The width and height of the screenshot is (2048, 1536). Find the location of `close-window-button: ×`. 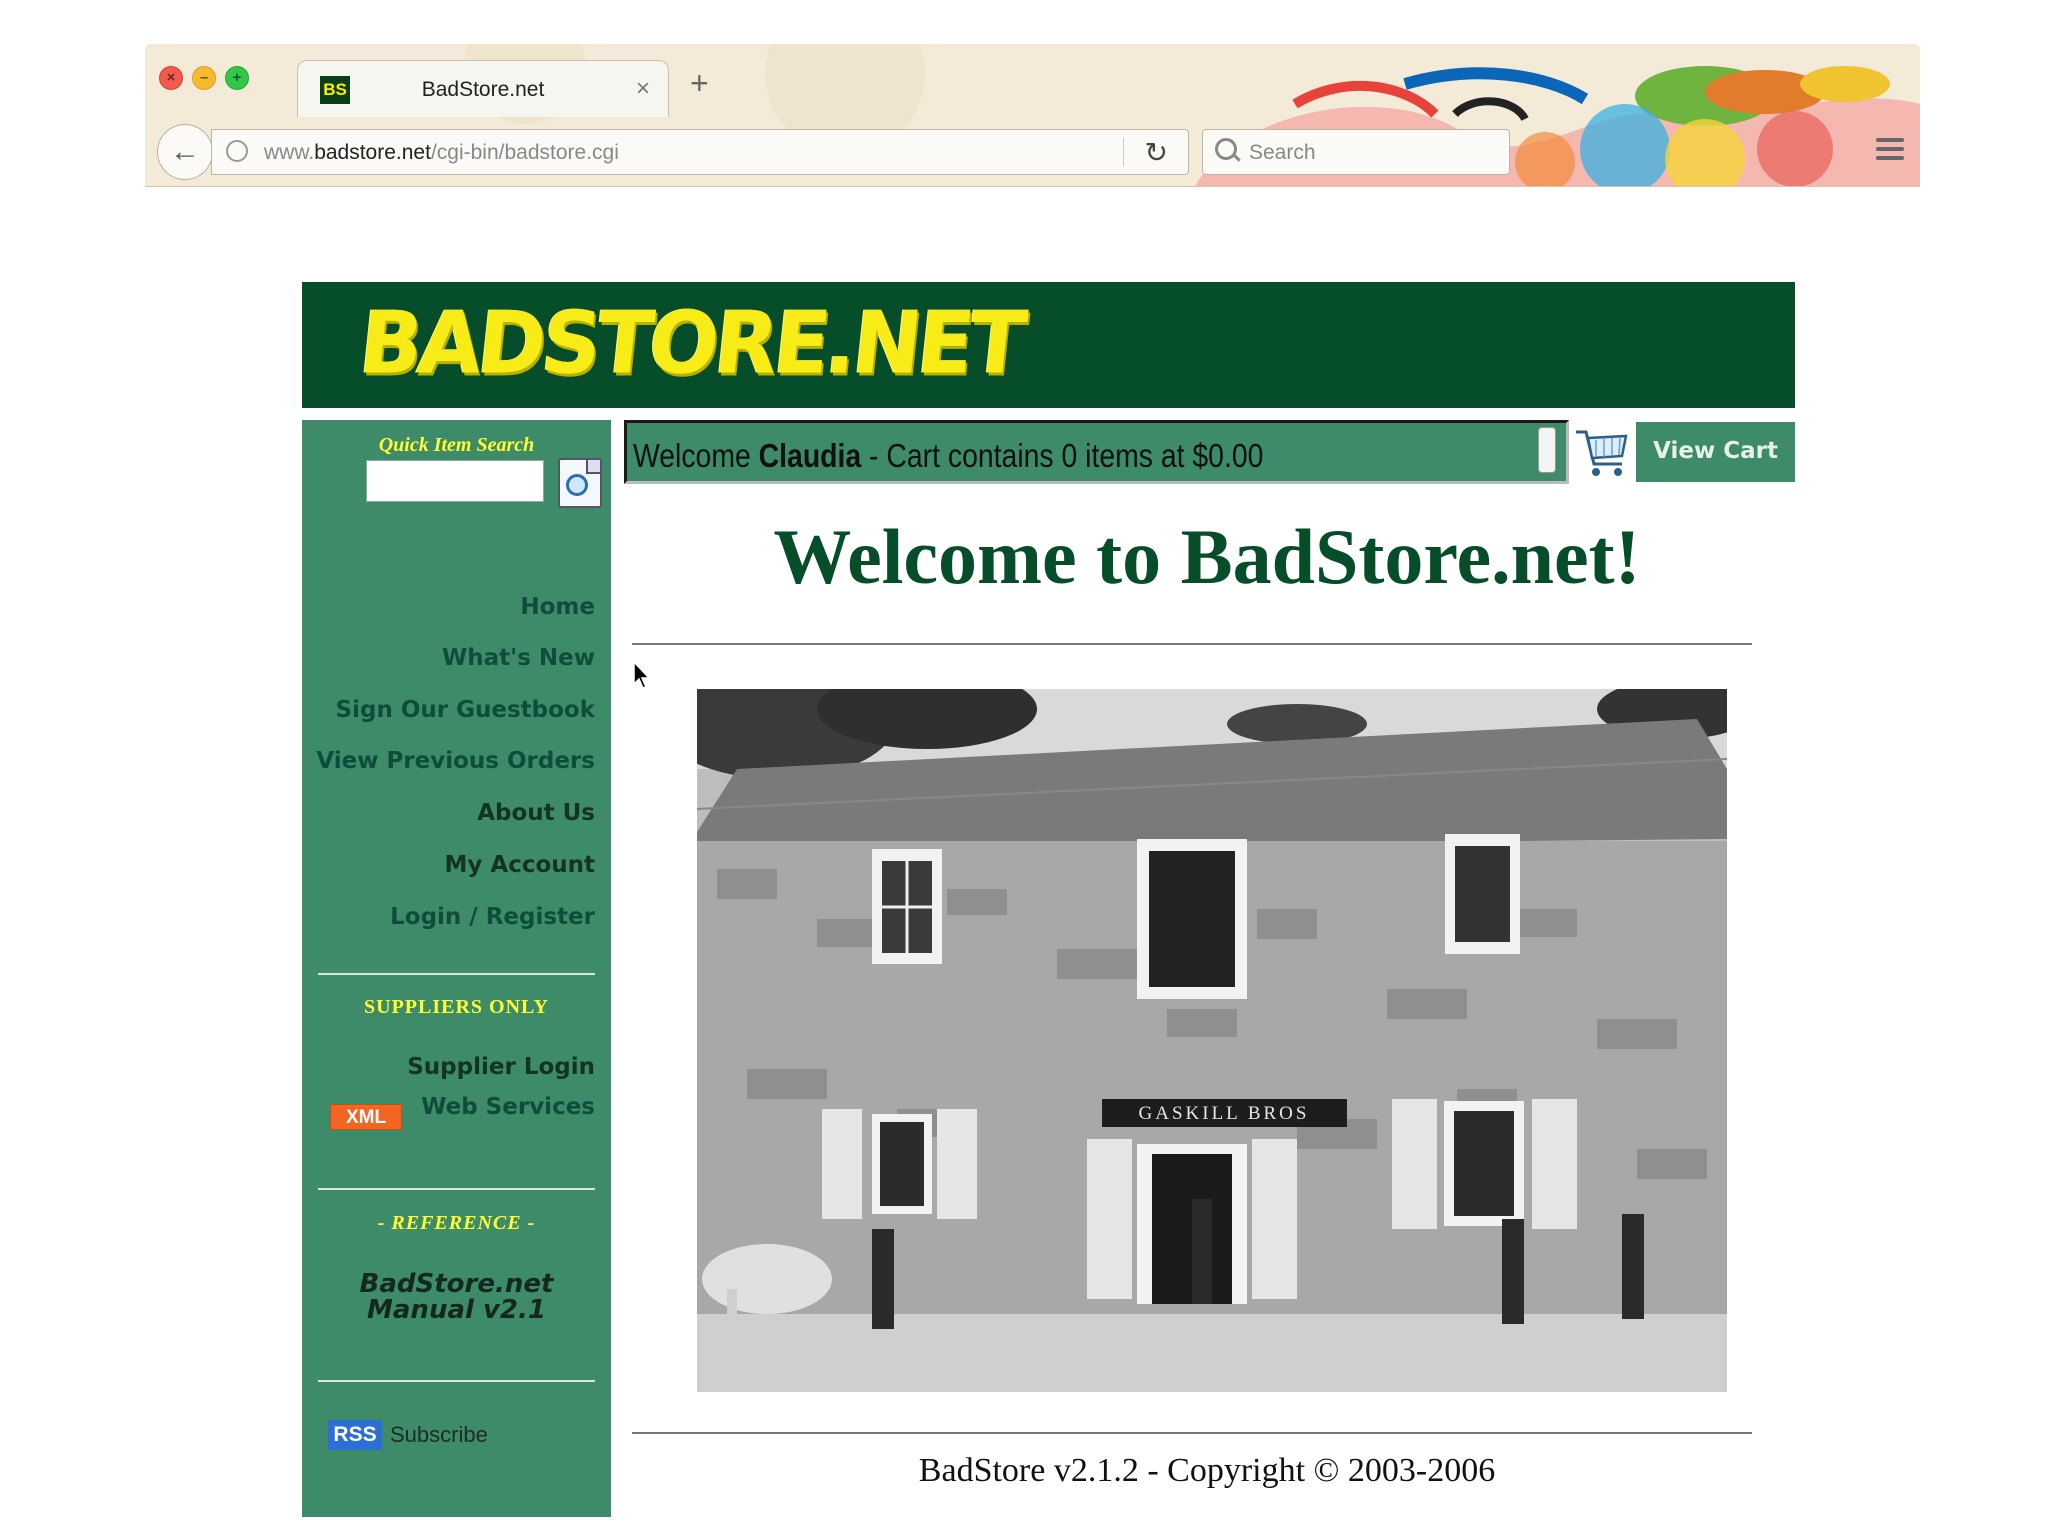

close-window-button: × is located at coordinates (171, 78).